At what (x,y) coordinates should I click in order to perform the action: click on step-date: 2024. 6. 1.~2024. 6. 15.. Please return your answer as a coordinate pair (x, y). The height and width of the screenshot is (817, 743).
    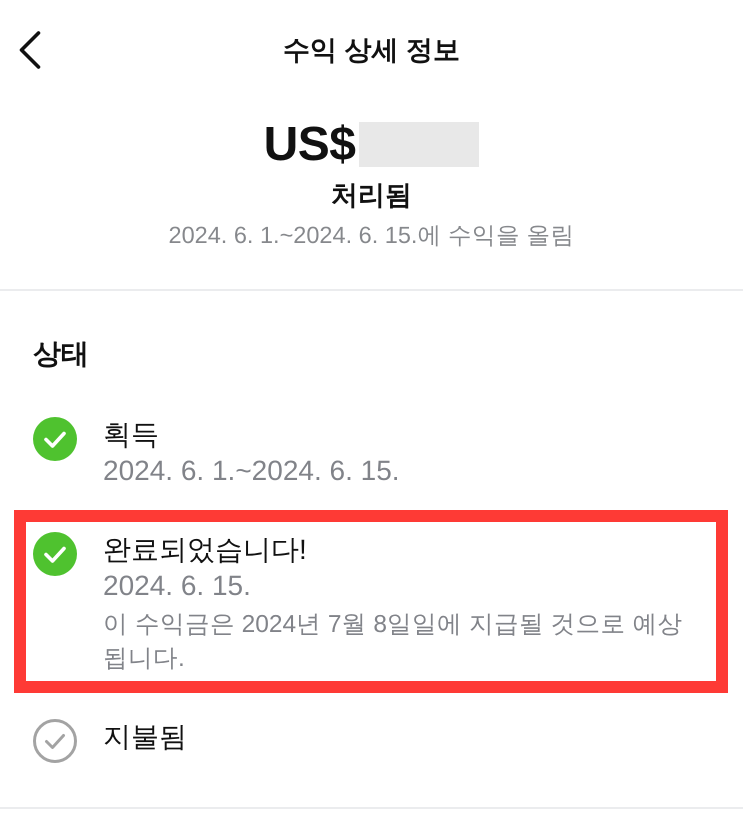
    Looking at the image, I should click on (252, 471).